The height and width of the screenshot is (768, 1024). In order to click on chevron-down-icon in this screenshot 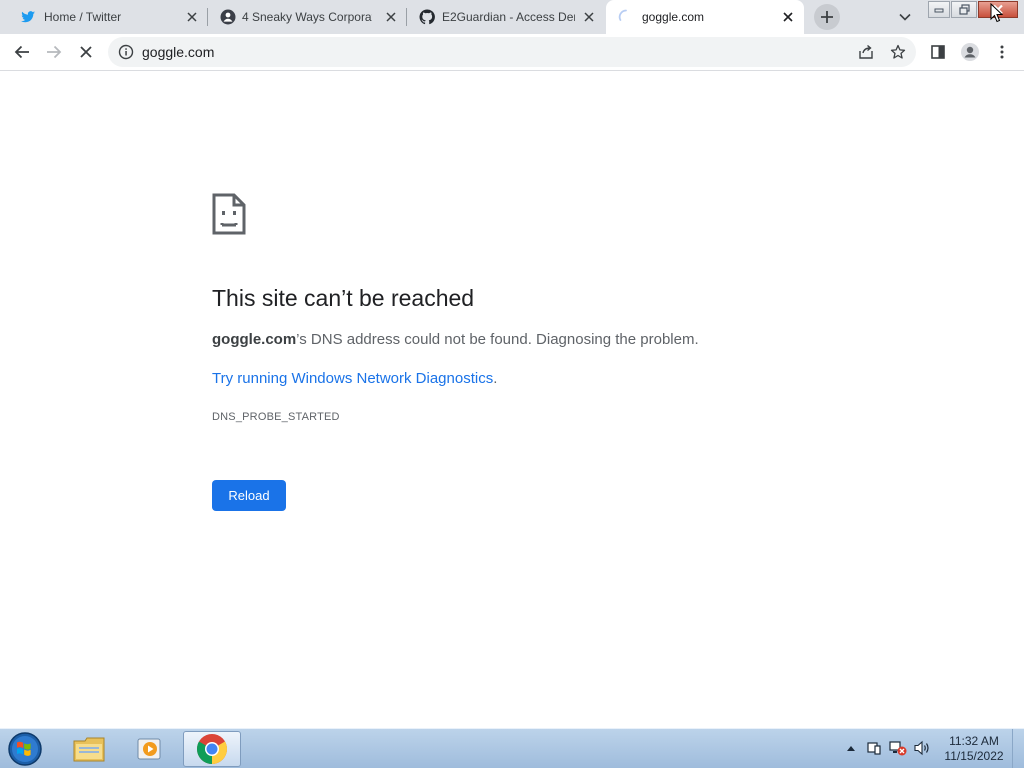, I will do `click(905, 17)`.